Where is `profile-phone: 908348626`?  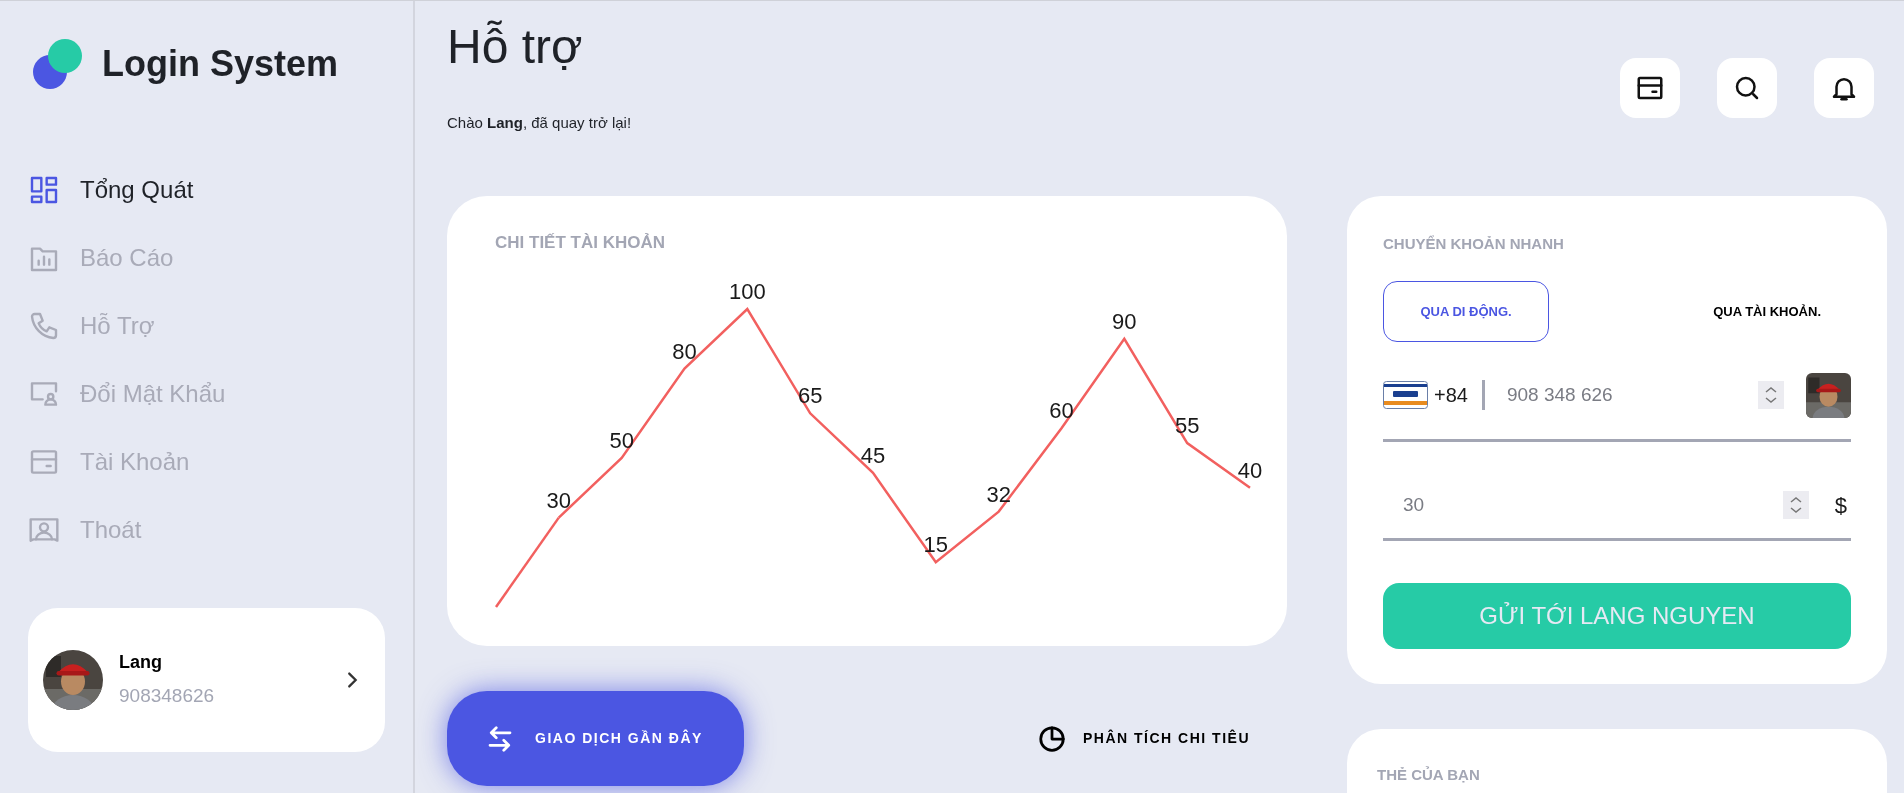
profile-phone: 908348626 is located at coordinates (167, 696).